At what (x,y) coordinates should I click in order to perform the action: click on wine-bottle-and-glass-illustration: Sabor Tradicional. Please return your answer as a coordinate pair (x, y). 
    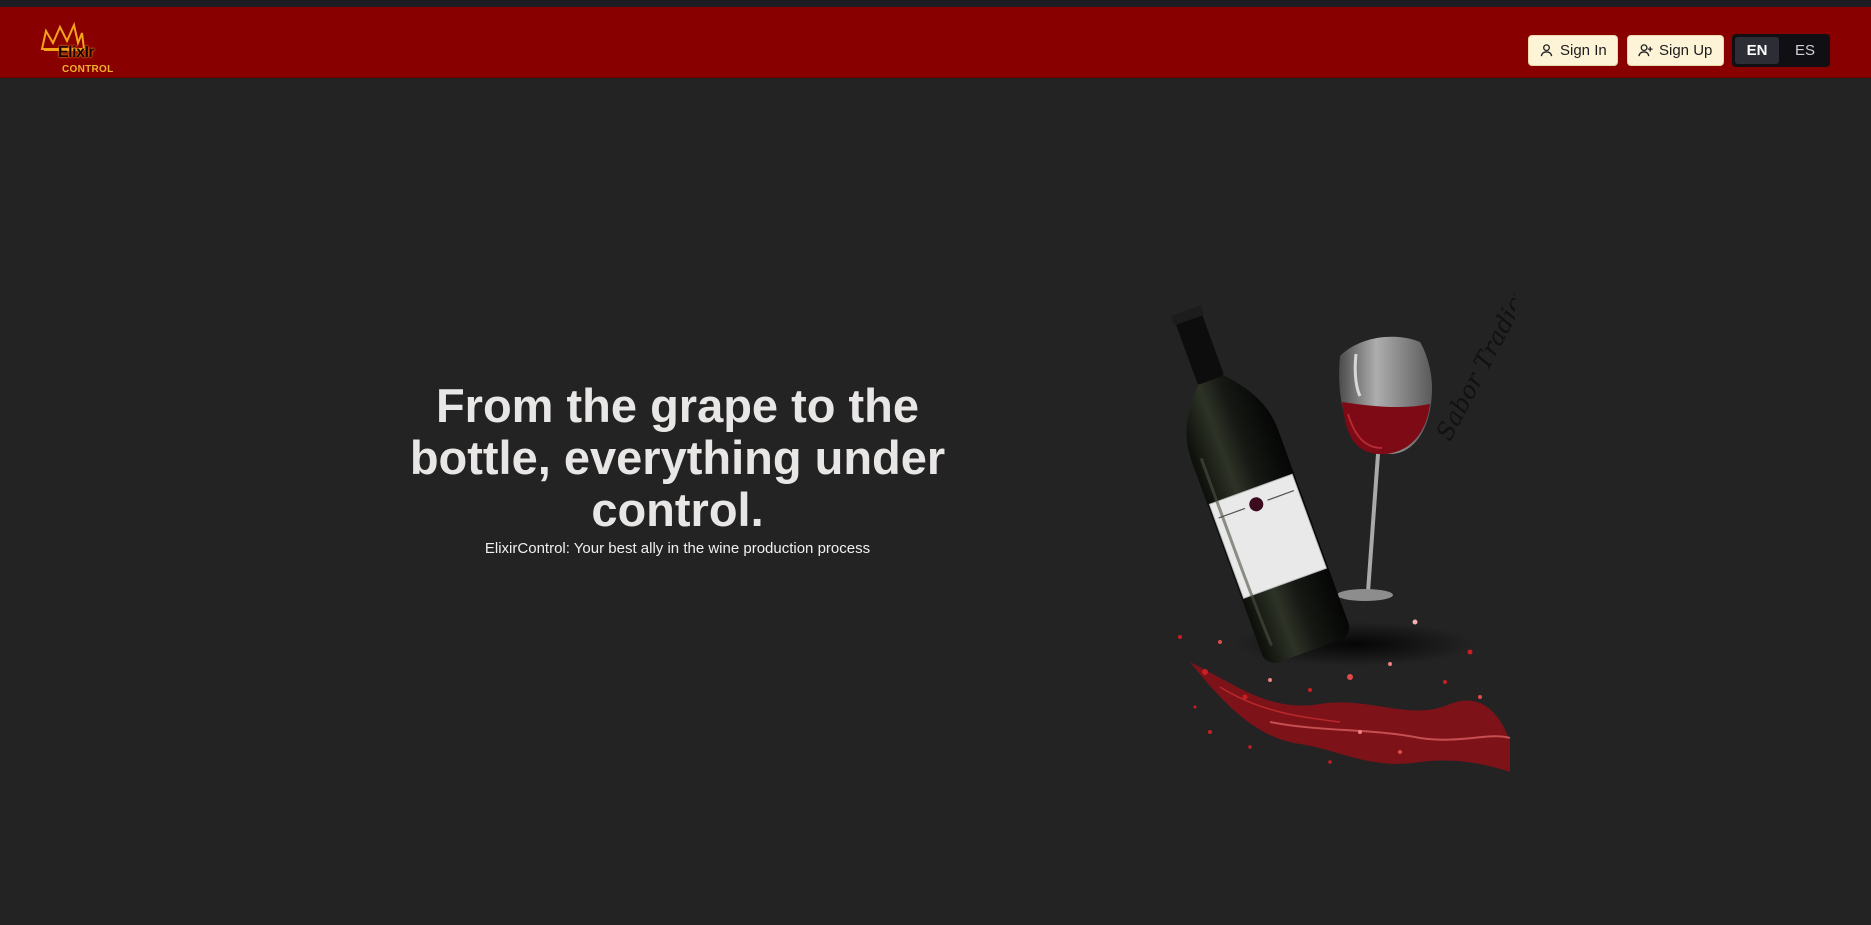
    Looking at the image, I should click on (1343, 532).